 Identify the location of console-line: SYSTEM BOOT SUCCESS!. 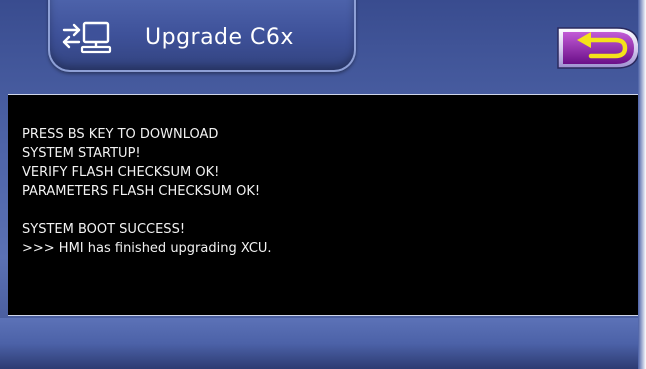
(104, 229).